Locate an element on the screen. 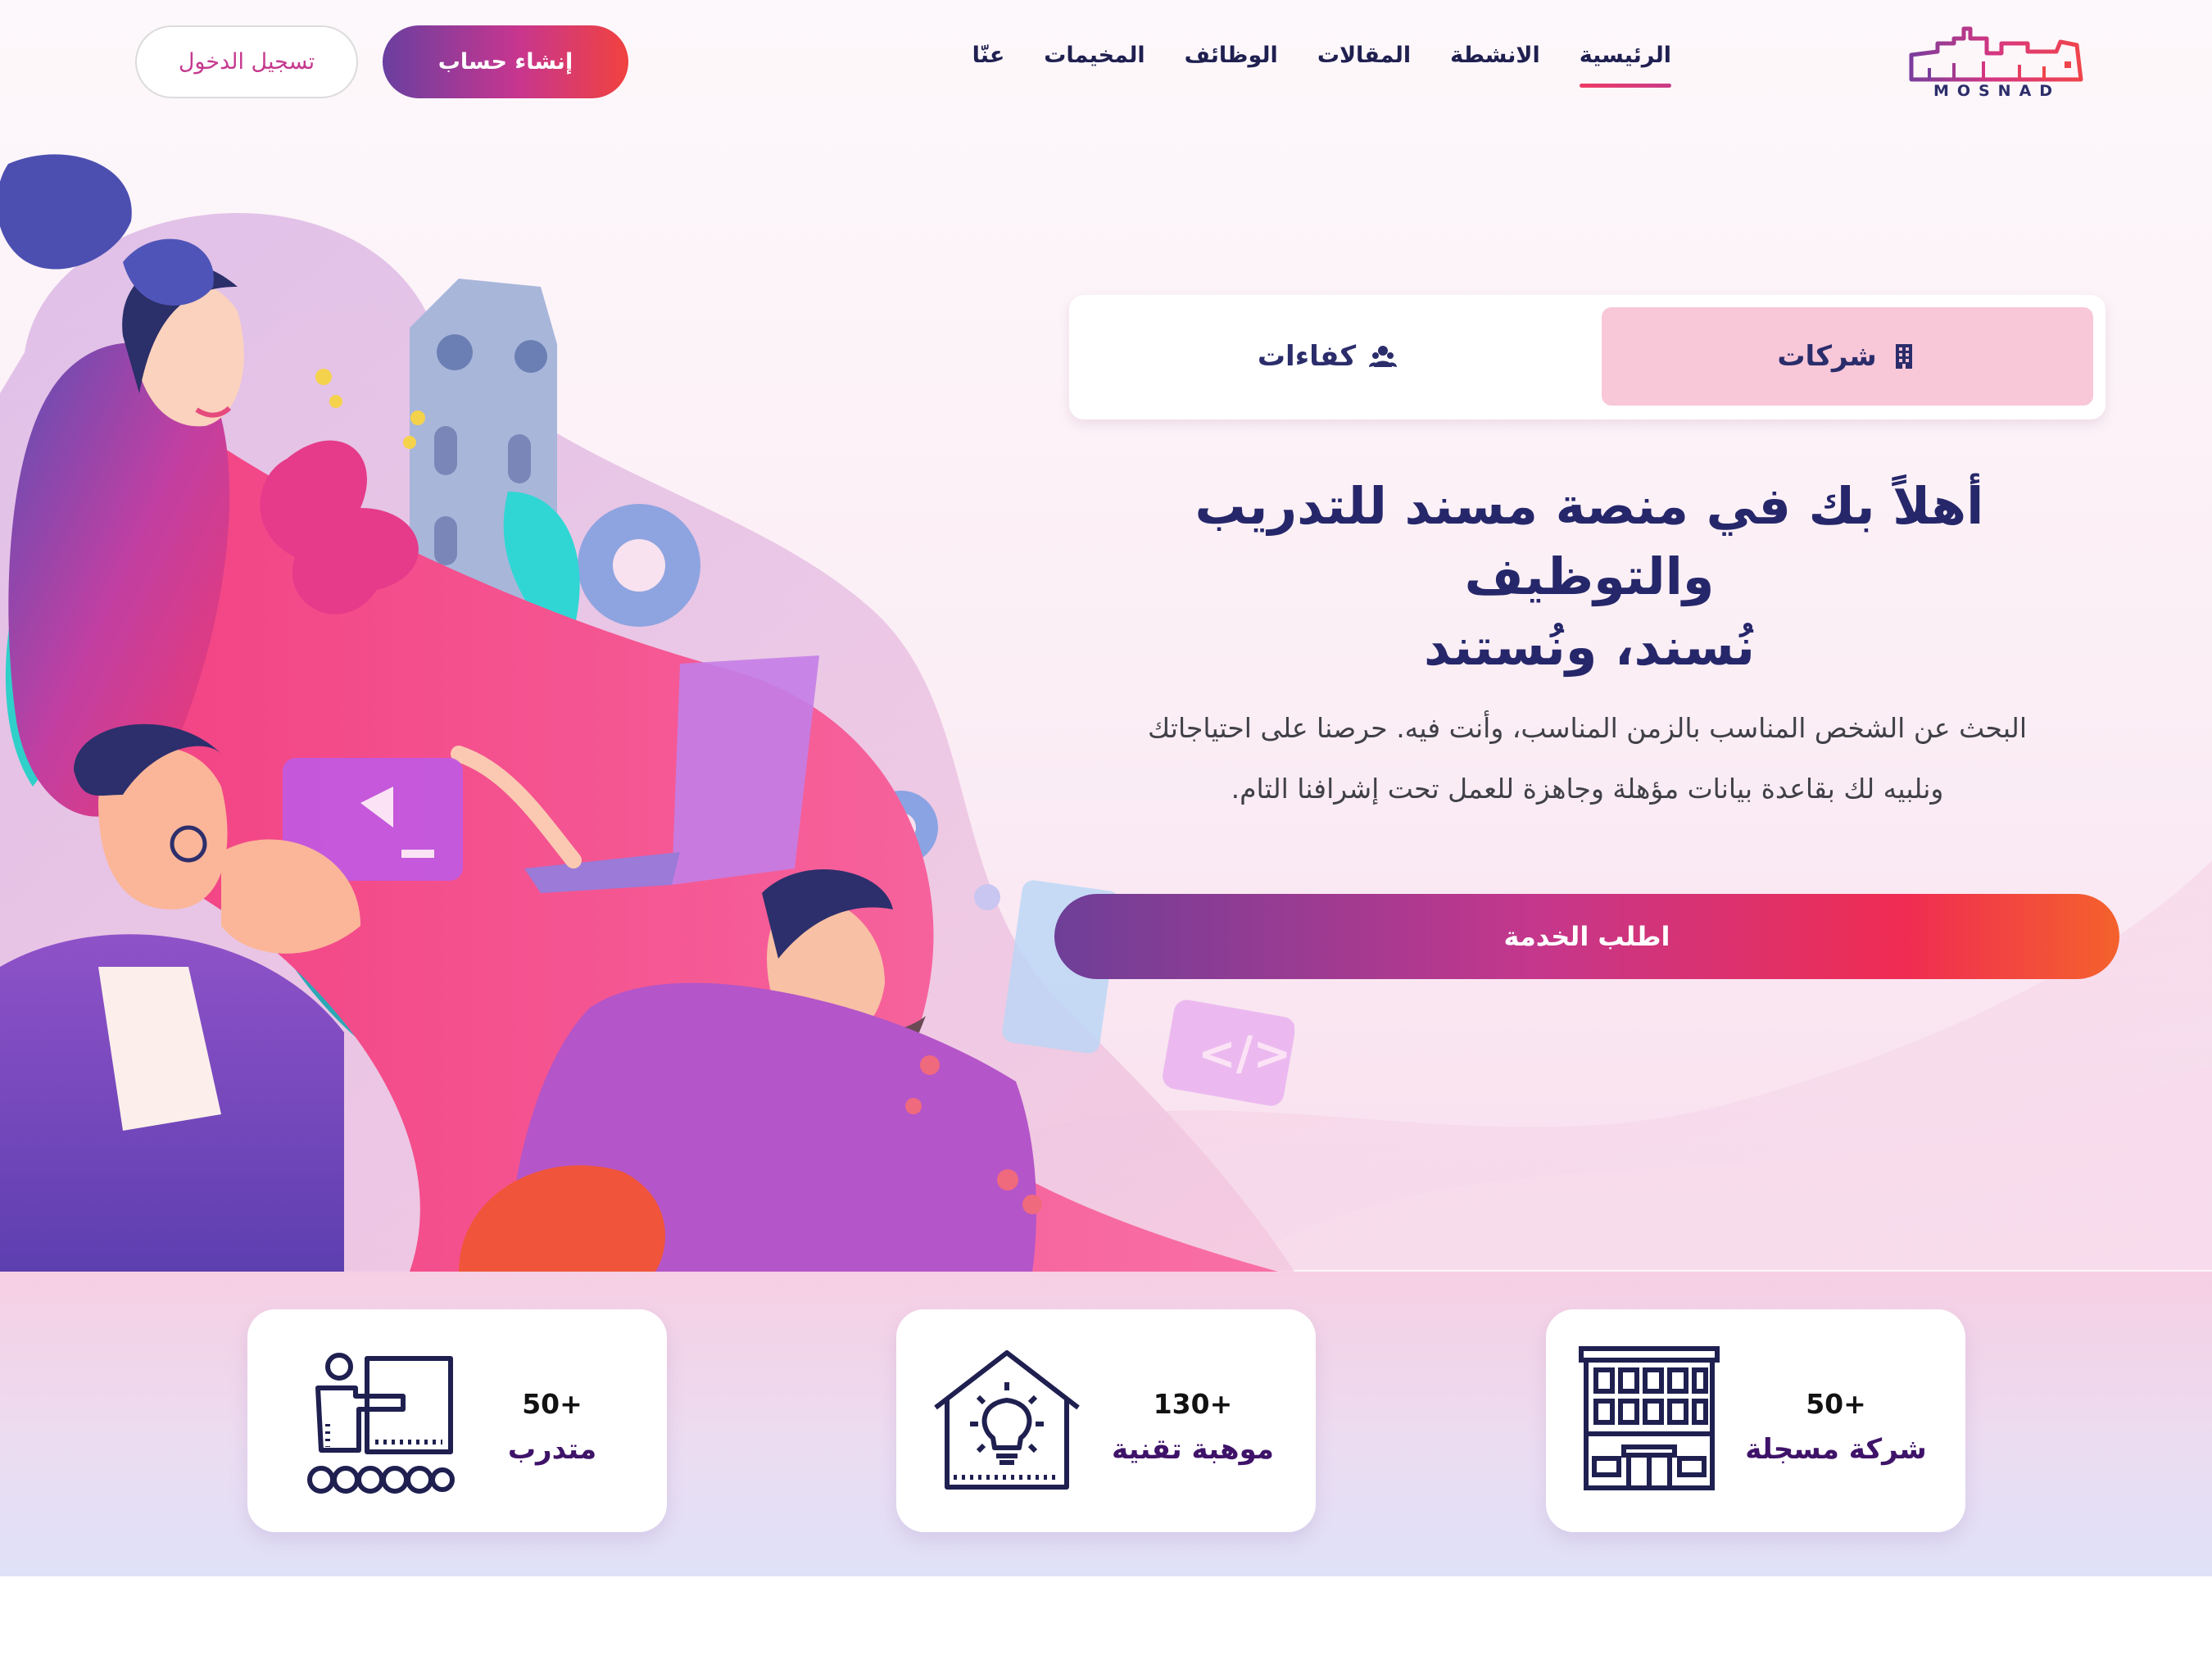 Image resolution: width=2212 pixels, height=1678 pixels. footer-strip is located at coordinates (1106, 1627).